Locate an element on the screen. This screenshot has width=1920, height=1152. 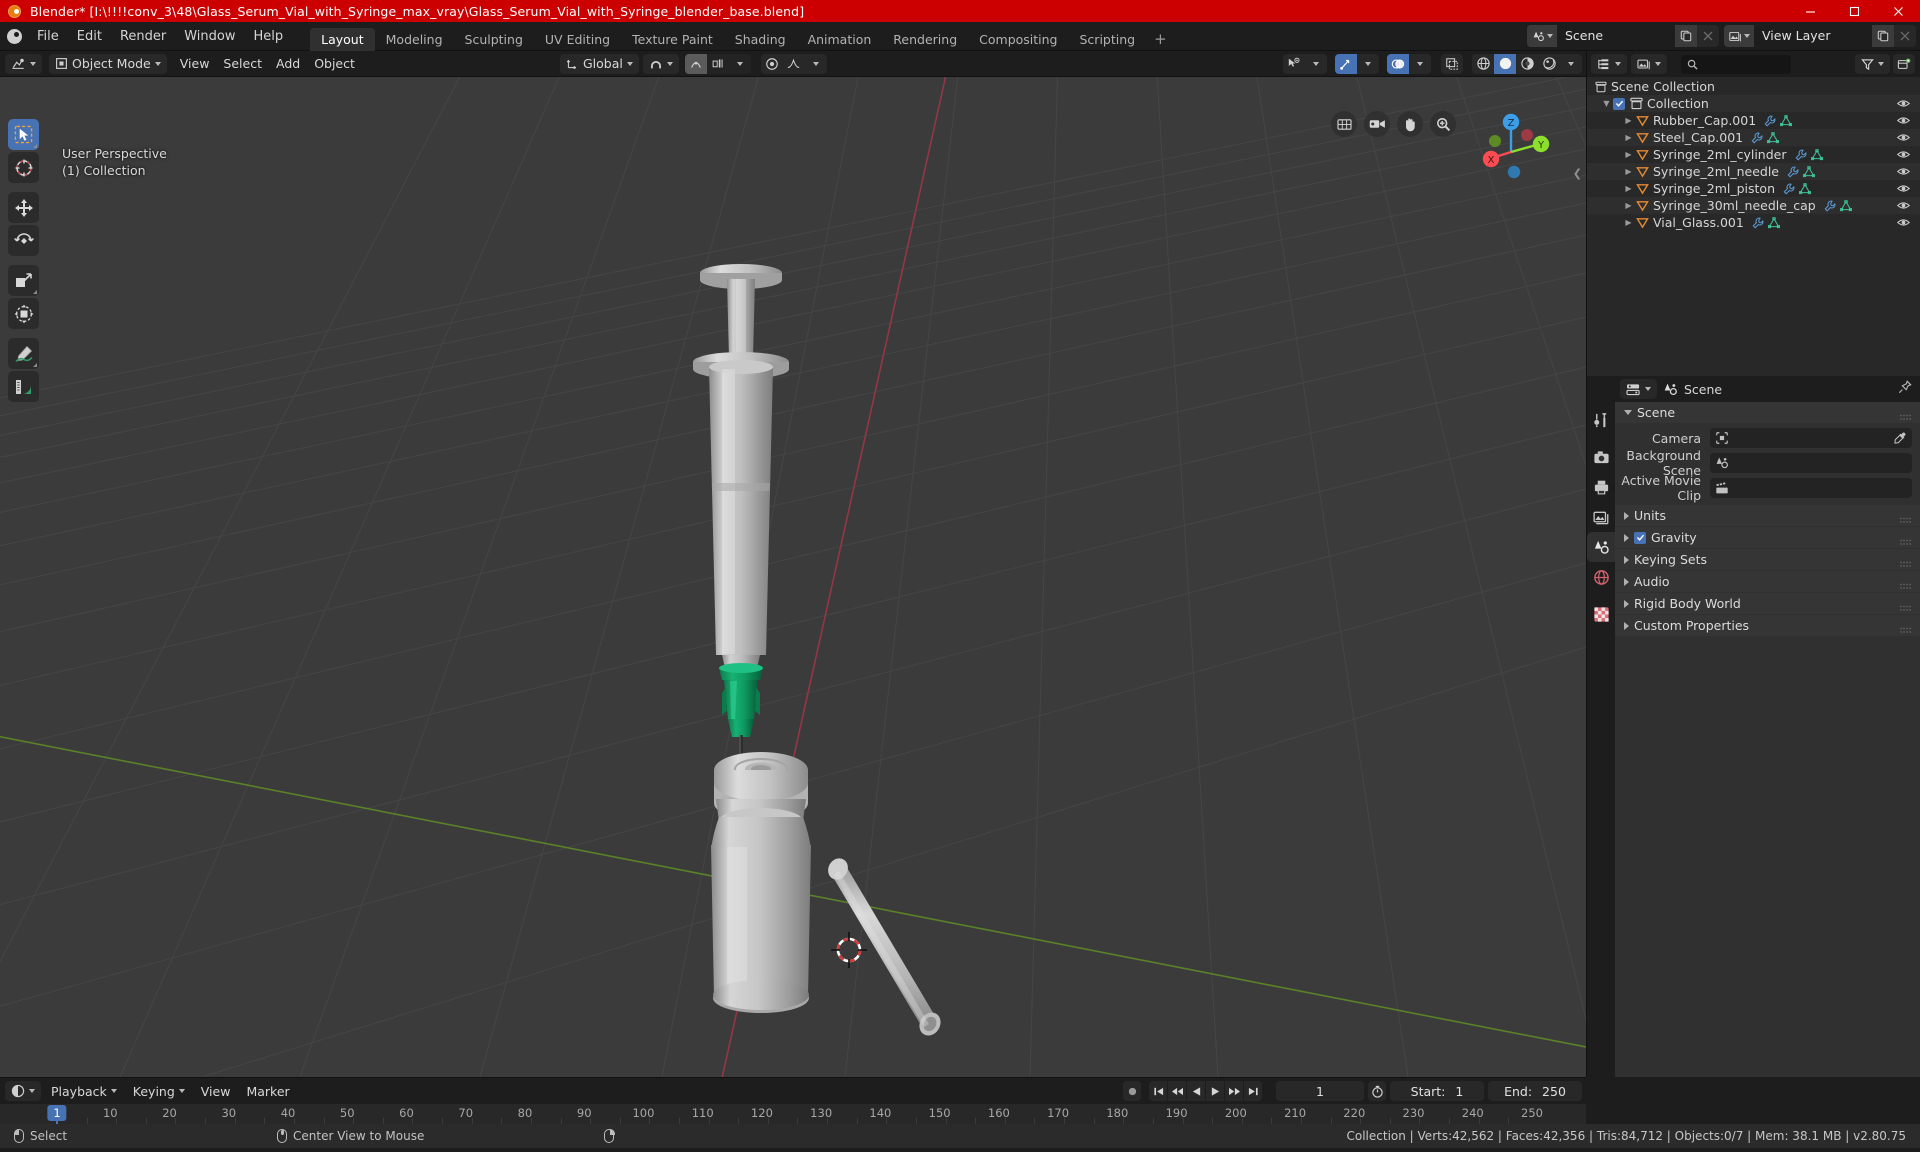
active-movie-clip-field is located at coordinates (1811, 488).